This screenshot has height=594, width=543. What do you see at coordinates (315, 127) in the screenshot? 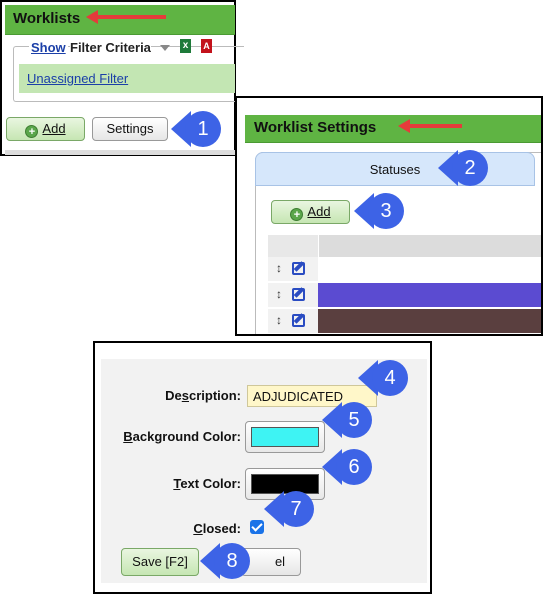
I see `worklist-settings-title: Worklist Settings` at bounding box center [315, 127].